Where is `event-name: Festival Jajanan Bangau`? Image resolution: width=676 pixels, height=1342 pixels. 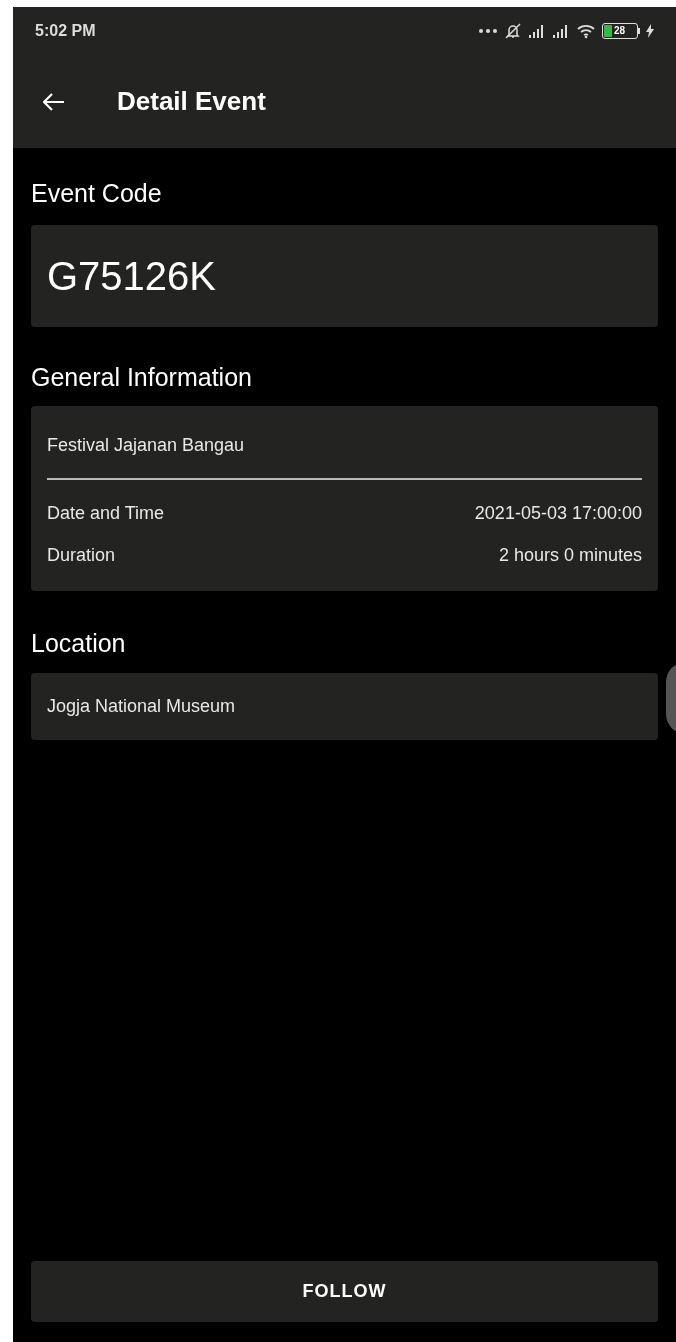
event-name: Festival Jajanan Bangau is located at coordinates (146, 445).